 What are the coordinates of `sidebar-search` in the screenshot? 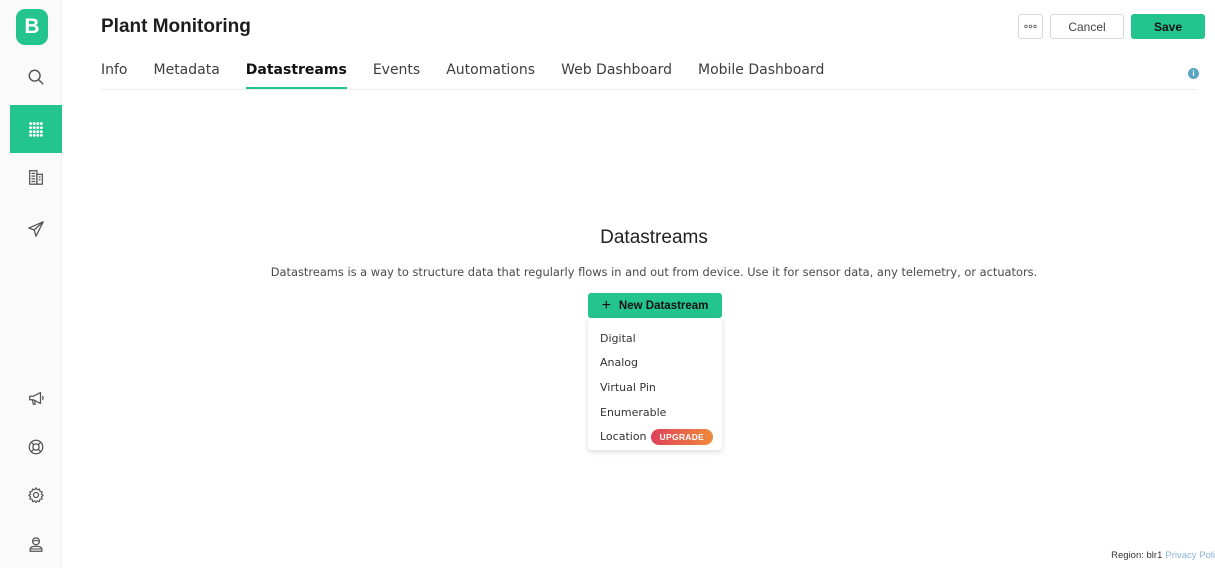 It's located at (36, 77).